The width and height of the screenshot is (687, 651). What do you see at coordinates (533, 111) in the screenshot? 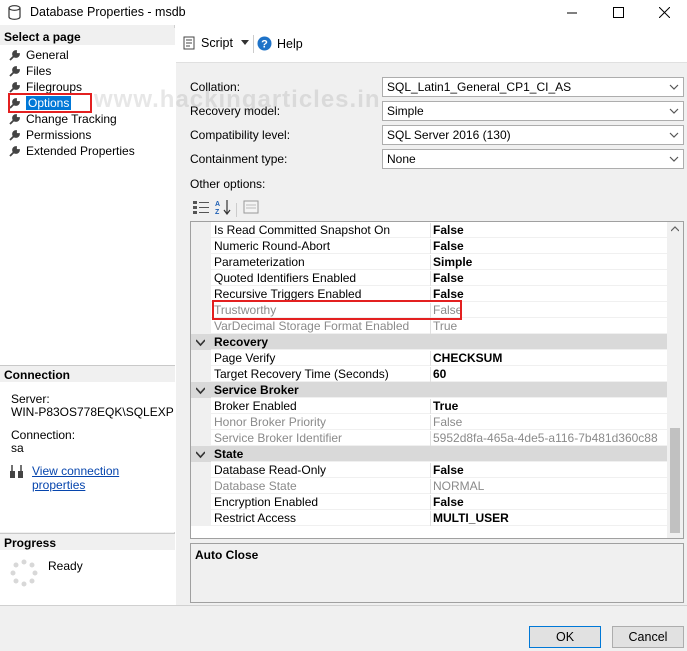
I see `recovery-model-select: Simple` at bounding box center [533, 111].